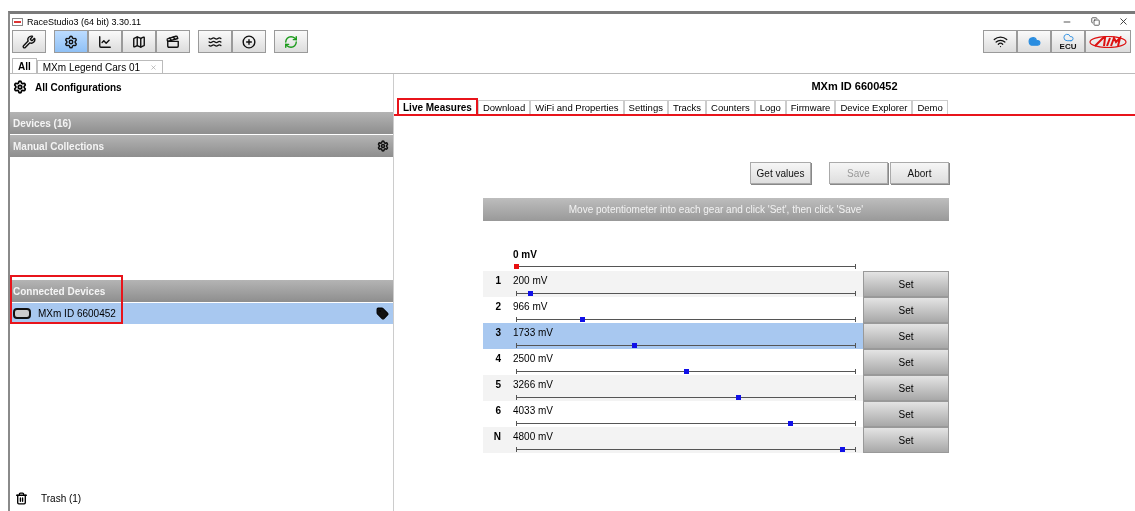 The width and height of the screenshot is (1135, 511). What do you see at coordinates (21, 498) in the screenshot?
I see `trash-icon` at bounding box center [21, 498].